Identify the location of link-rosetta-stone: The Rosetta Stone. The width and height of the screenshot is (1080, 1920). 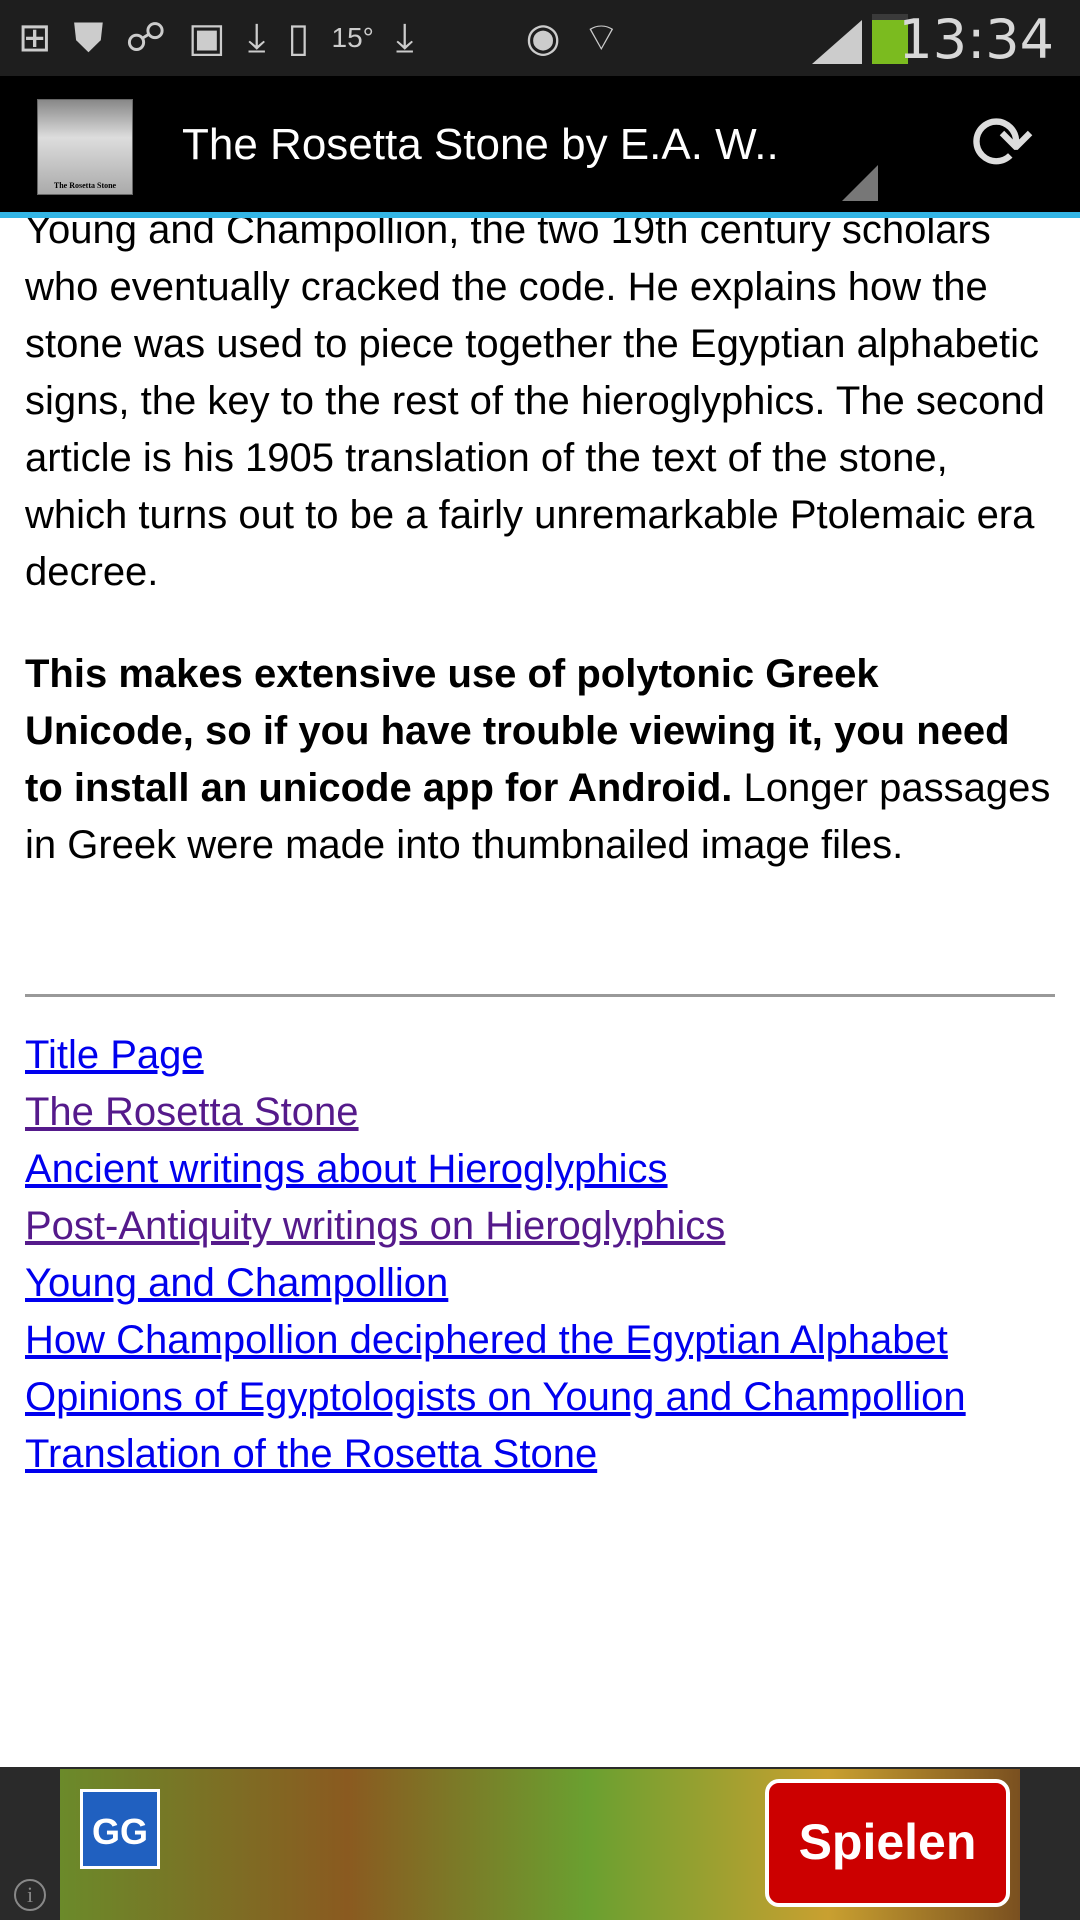
(540, 1112).